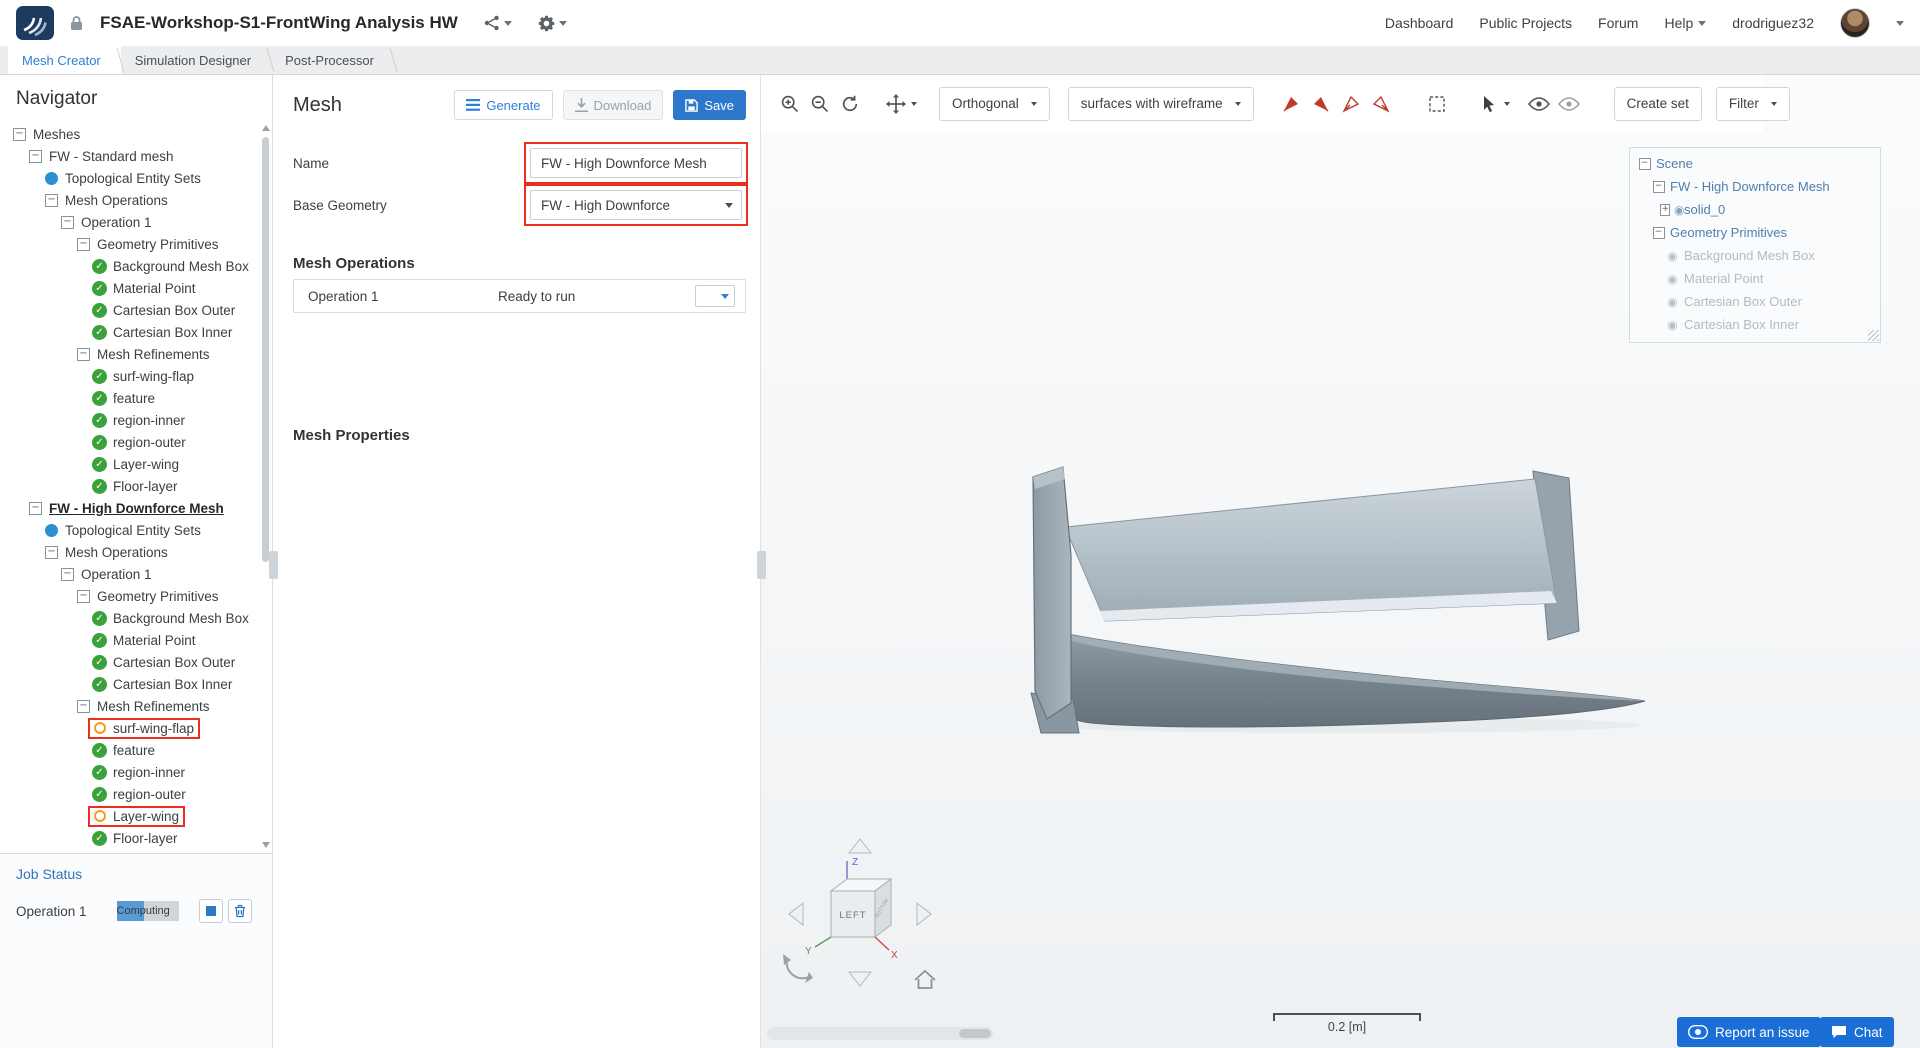 The height and width of the screenshot is (1048, 1920). Describe the element at coordinates (130, 618) in the screenshot. I see `tree-item: Background Mesh Box` at that location.